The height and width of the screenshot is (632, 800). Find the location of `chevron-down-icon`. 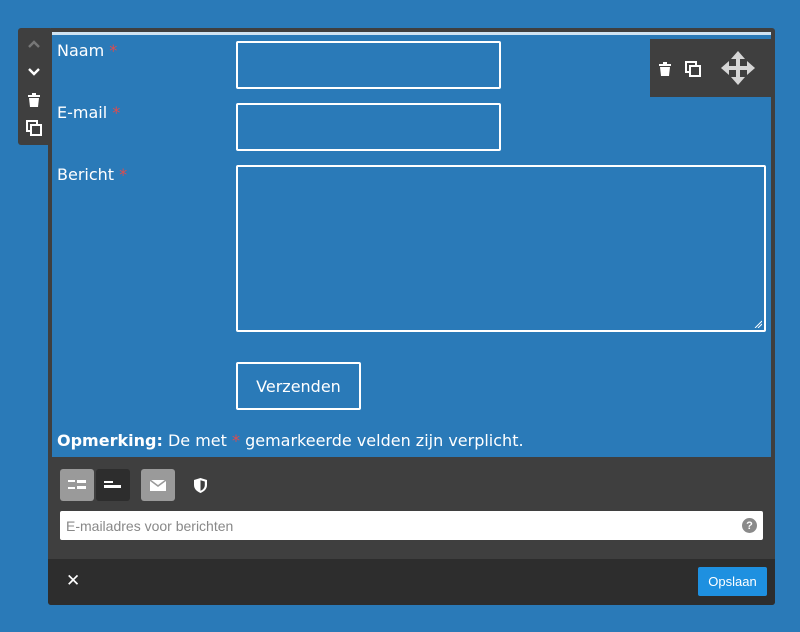

chevron-down-icon is located at coordinates (34, 72).